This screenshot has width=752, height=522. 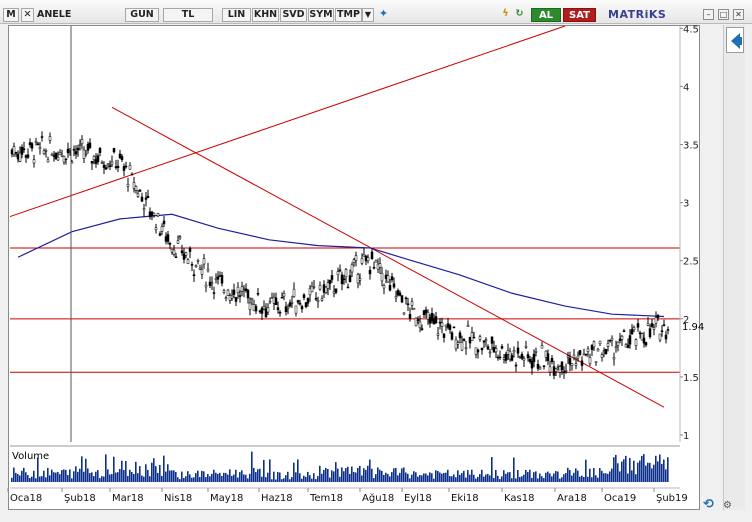 I want to click on sync-icon: ⟲, so click(x=711, y=505).